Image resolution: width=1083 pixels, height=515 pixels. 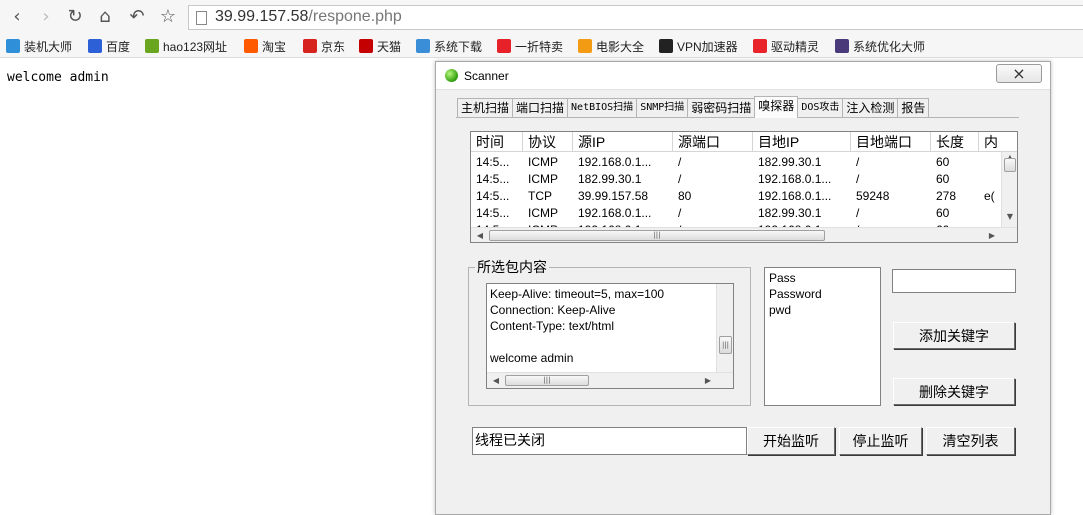 I want to click on close-button: ×, so click(x=1019, y=73).